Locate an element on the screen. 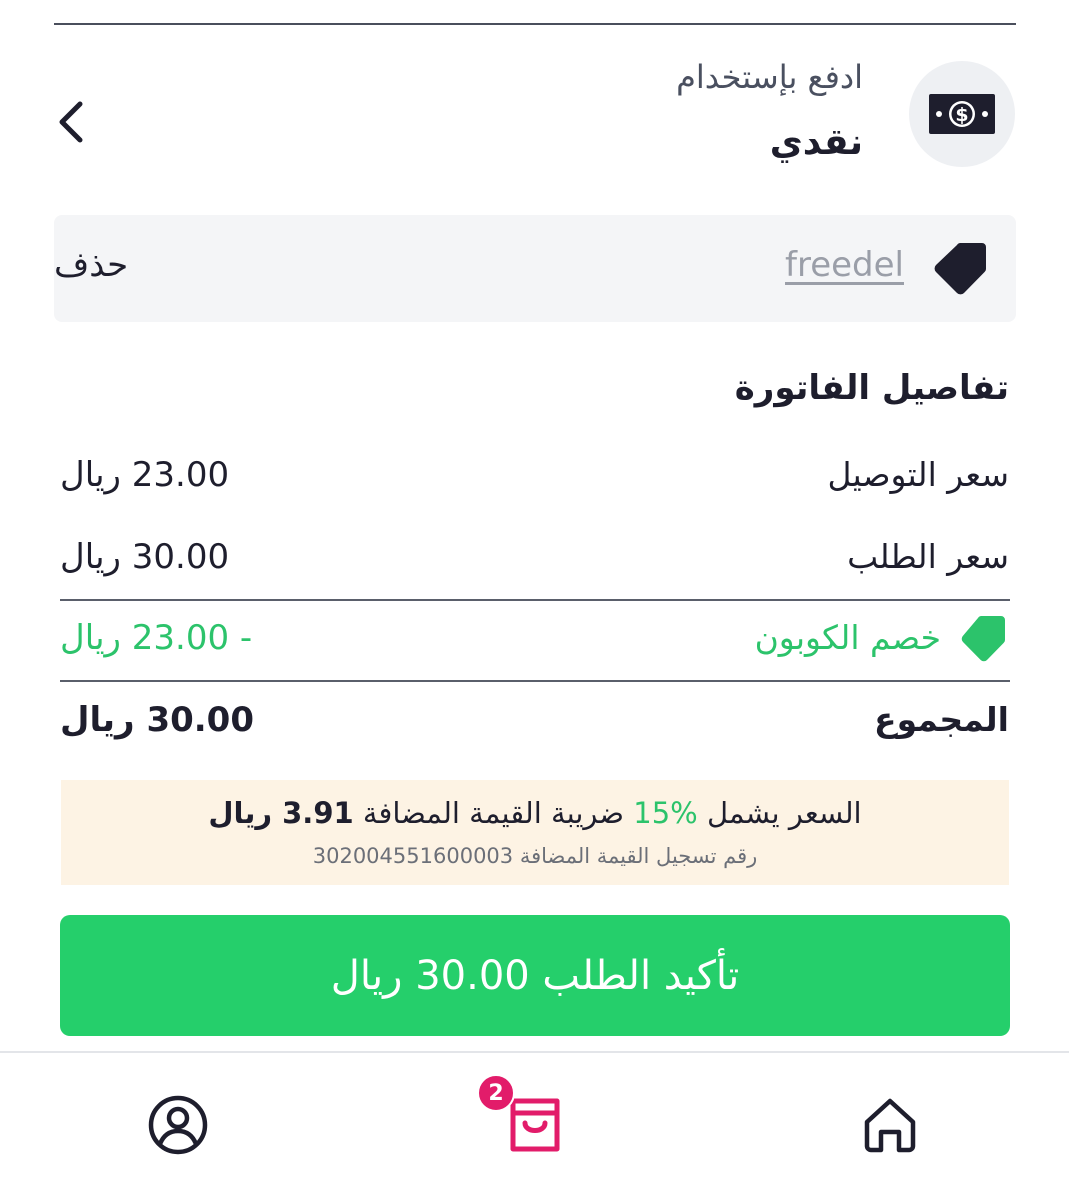 Image resolution: width=1069 pixels, height=1200 pixels. tag-icon is located at coordinates (960, 269).